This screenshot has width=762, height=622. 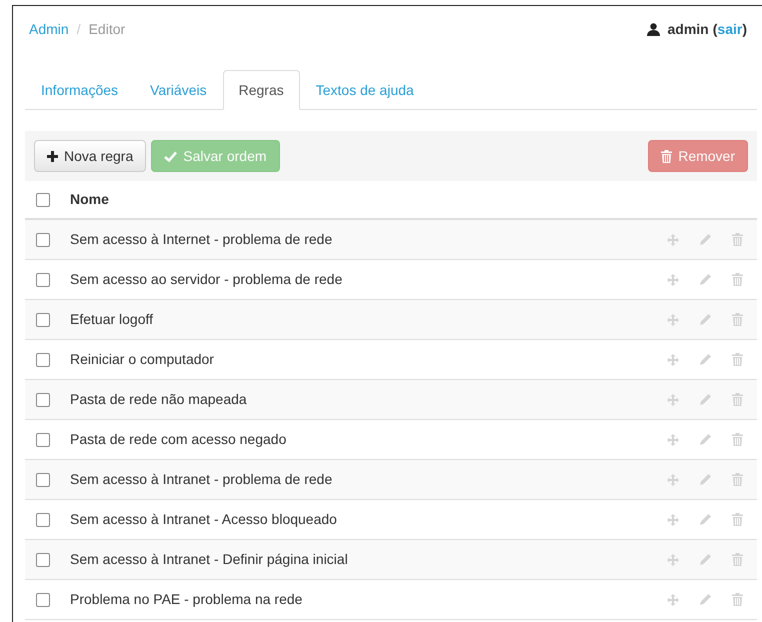 I want to click on breadcrumb-link: Admin, so click(x=49, y=29).